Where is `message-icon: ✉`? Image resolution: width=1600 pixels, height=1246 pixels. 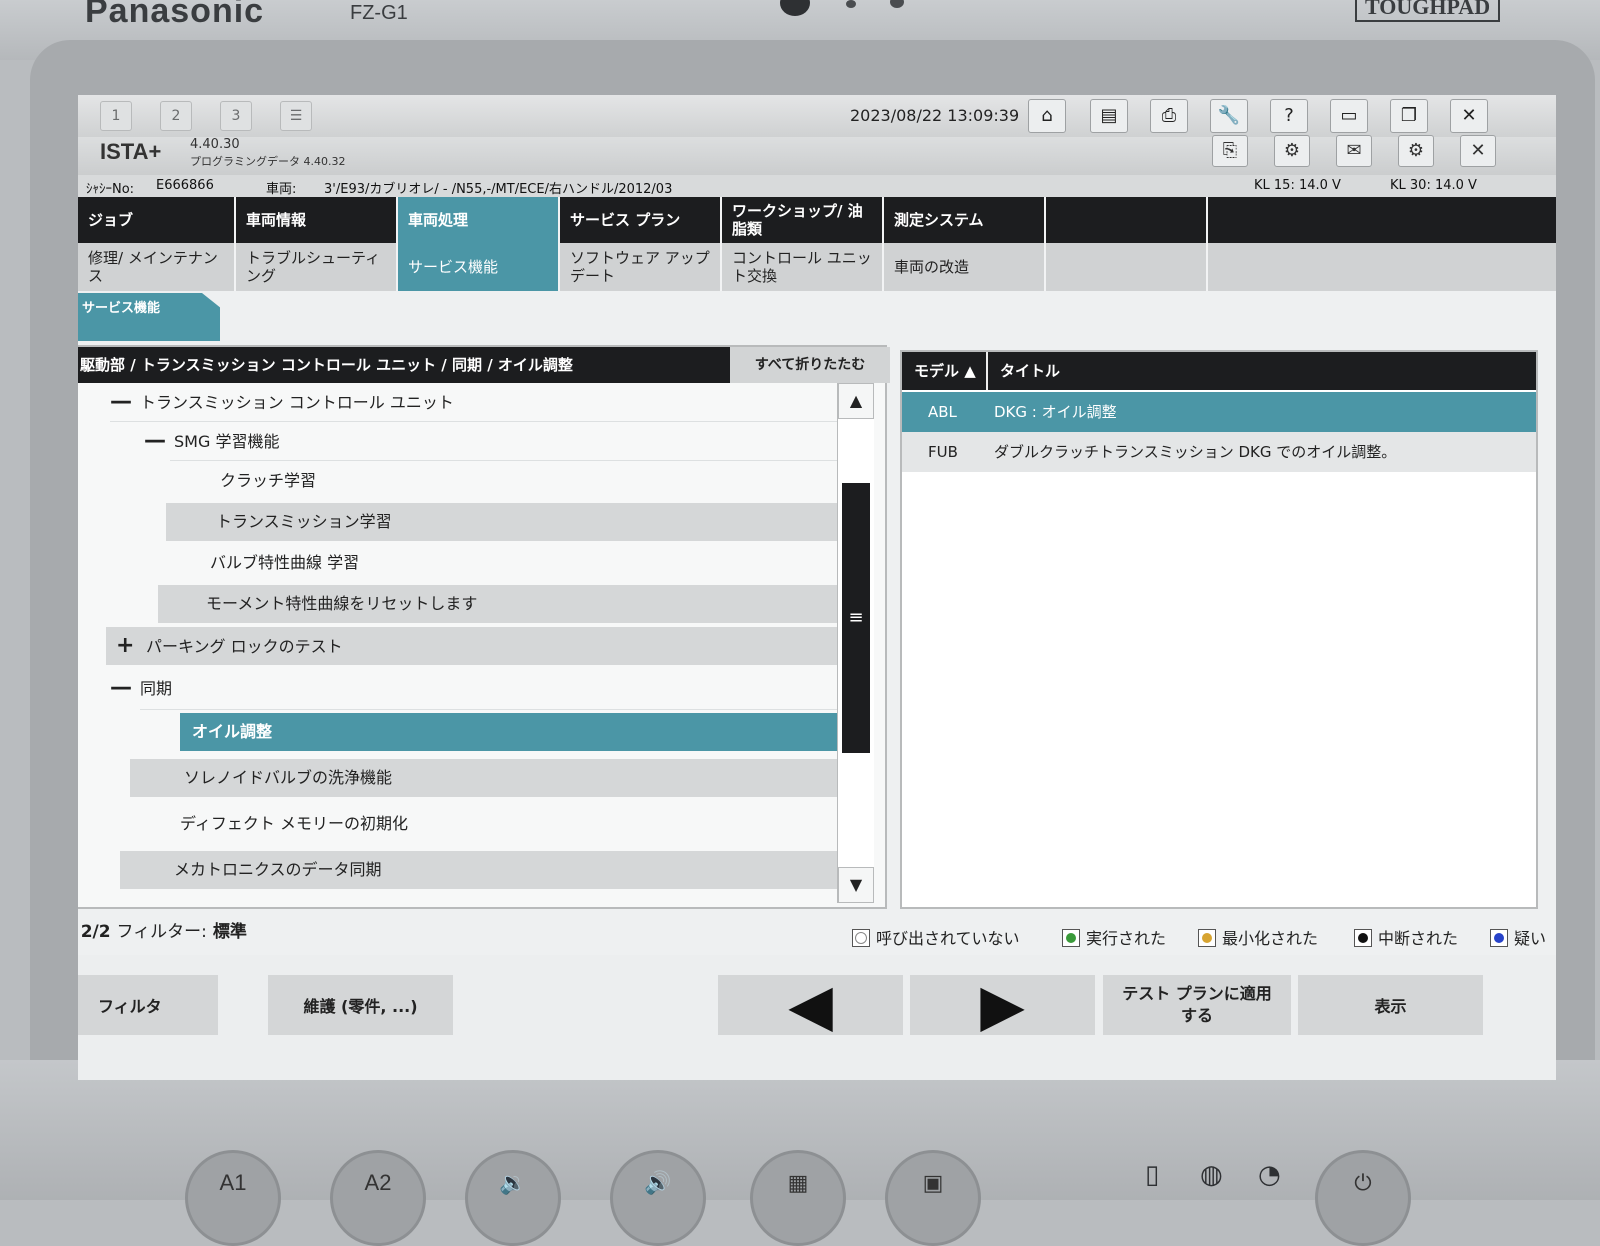 message-icon: ✉ is located at coordinates (1354, 151).